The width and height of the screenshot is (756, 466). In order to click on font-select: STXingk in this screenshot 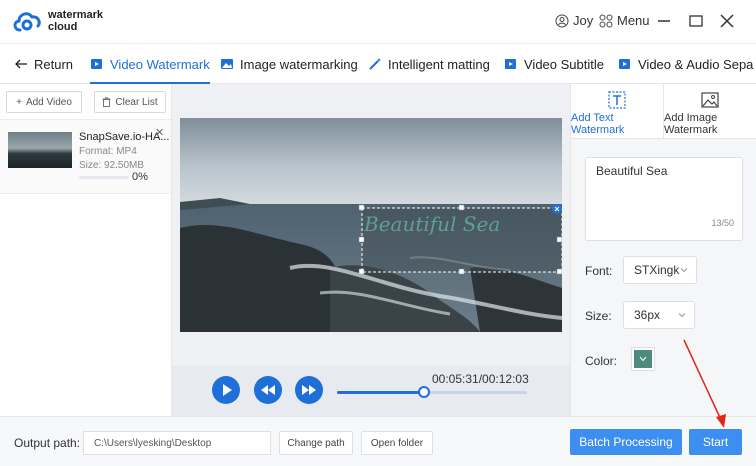, I will do `click(660, 270)`.